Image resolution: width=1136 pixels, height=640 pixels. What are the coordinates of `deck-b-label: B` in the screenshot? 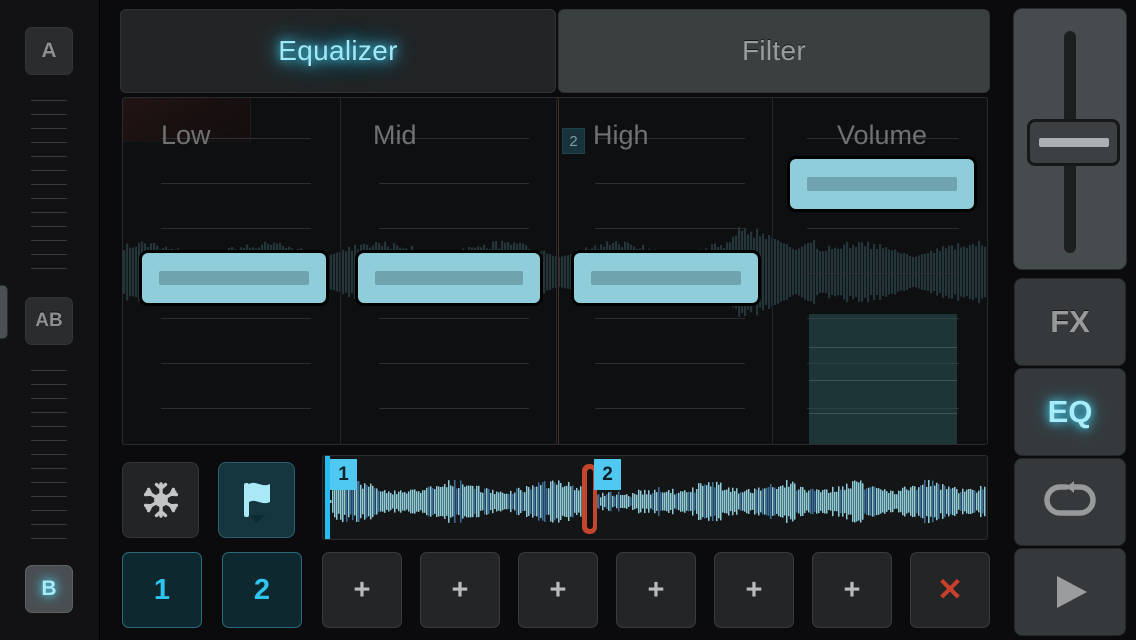 It's located at (49, 588).